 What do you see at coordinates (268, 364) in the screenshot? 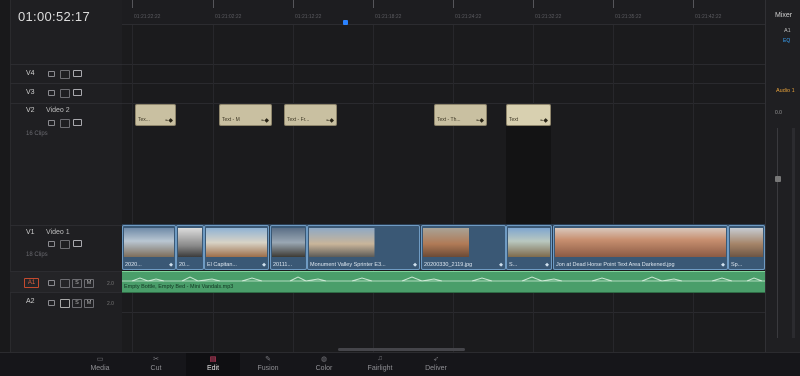
I see `page-fusion: ✎ Fusion` at bounding box center [268, 364].